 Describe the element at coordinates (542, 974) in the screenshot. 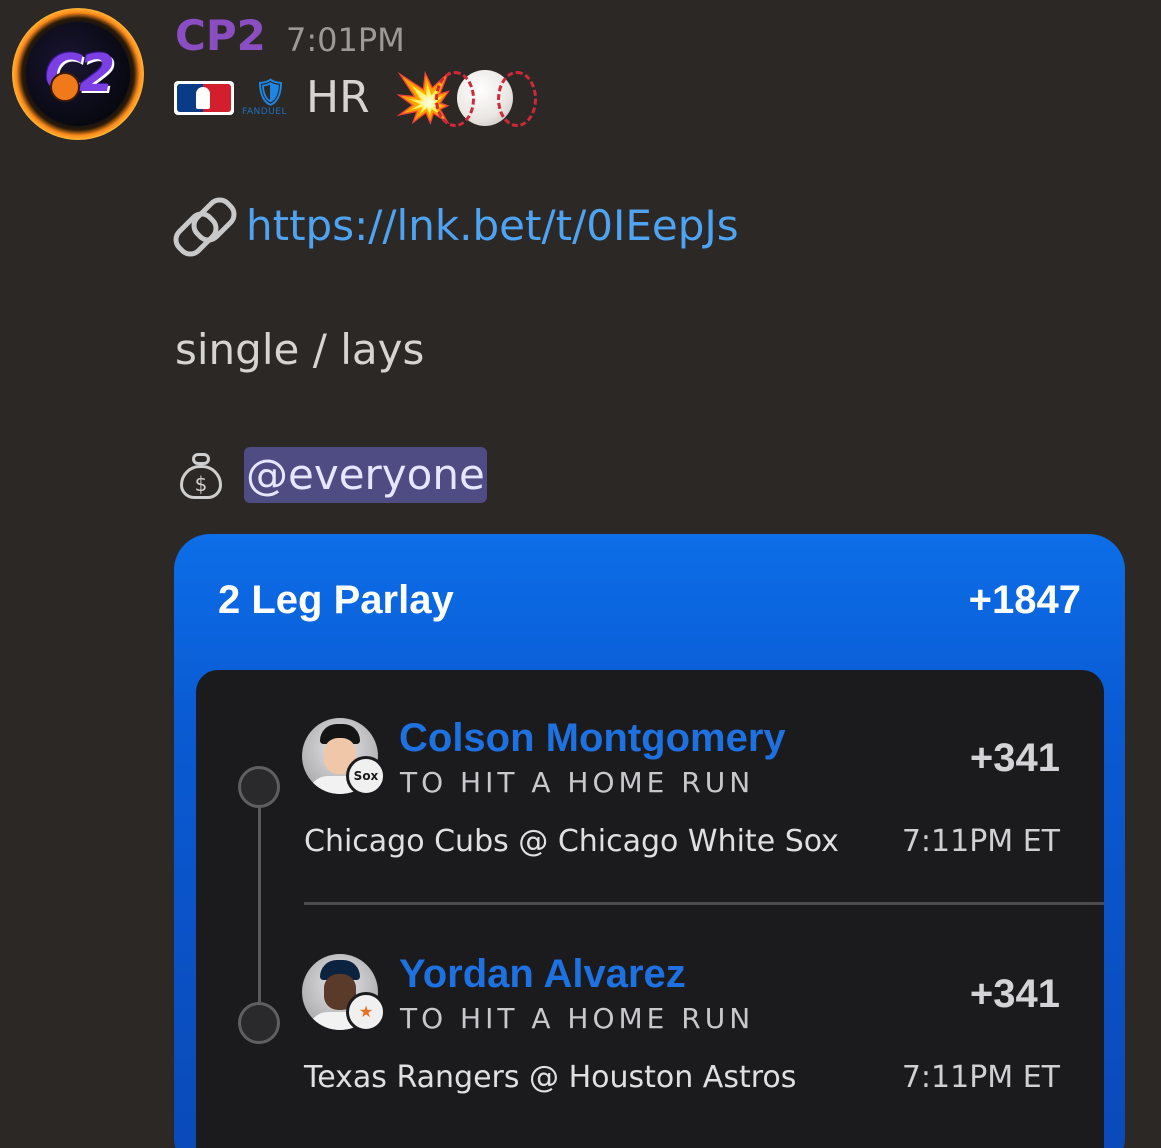

I see `player-name: Yordan Alvarez` at that location.